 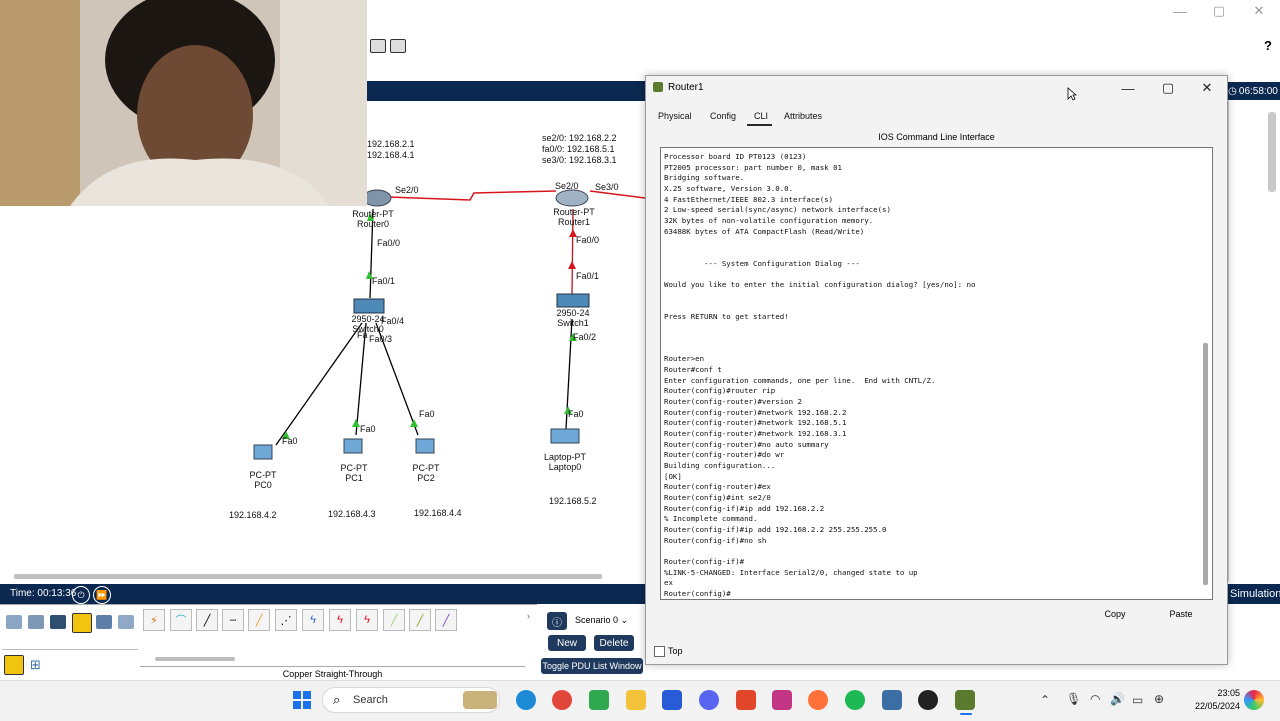 What do you see at coordinates (592, 666) in the screenshot?
I see `toggle-pdu-list-button: Toggle PDU List Window` at bounding box center [592, 666].